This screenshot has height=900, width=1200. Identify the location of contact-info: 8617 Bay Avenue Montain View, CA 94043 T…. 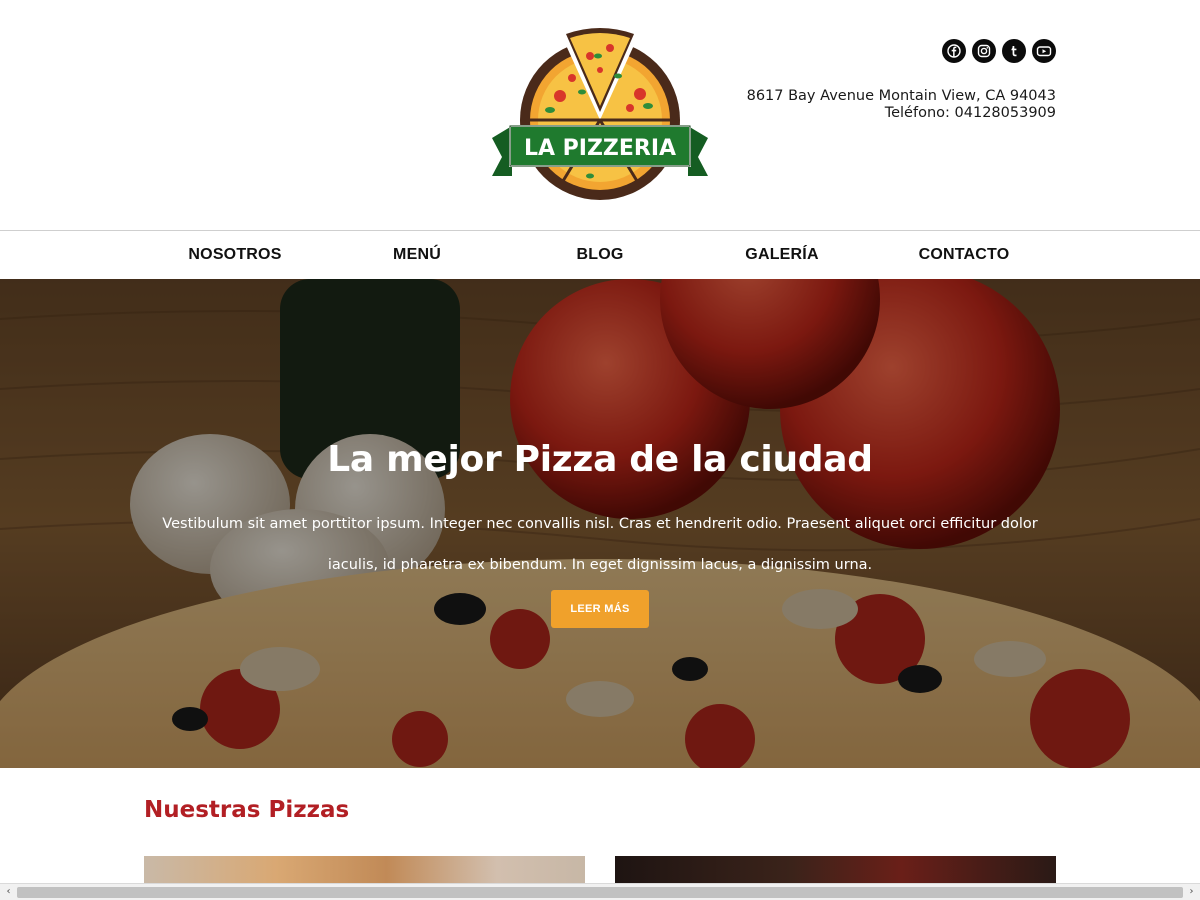
(901, 105).